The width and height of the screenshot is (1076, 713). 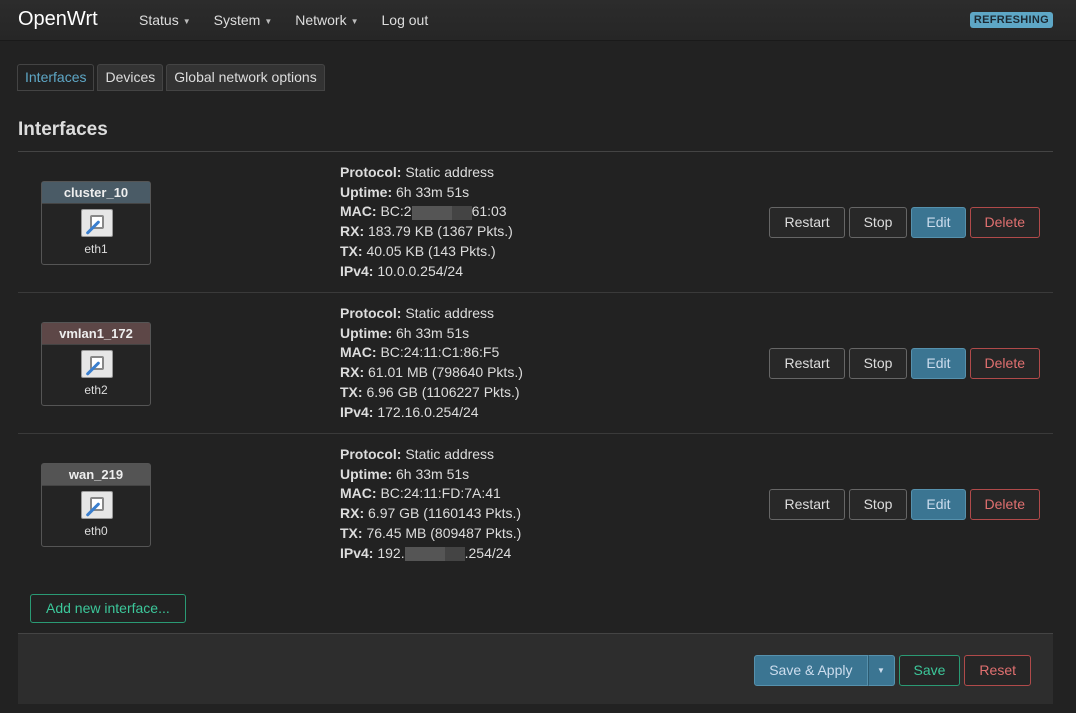 I want to click on tx-value: 6.96 GB (1106227 Pkts.), so click(x=443, y=391).